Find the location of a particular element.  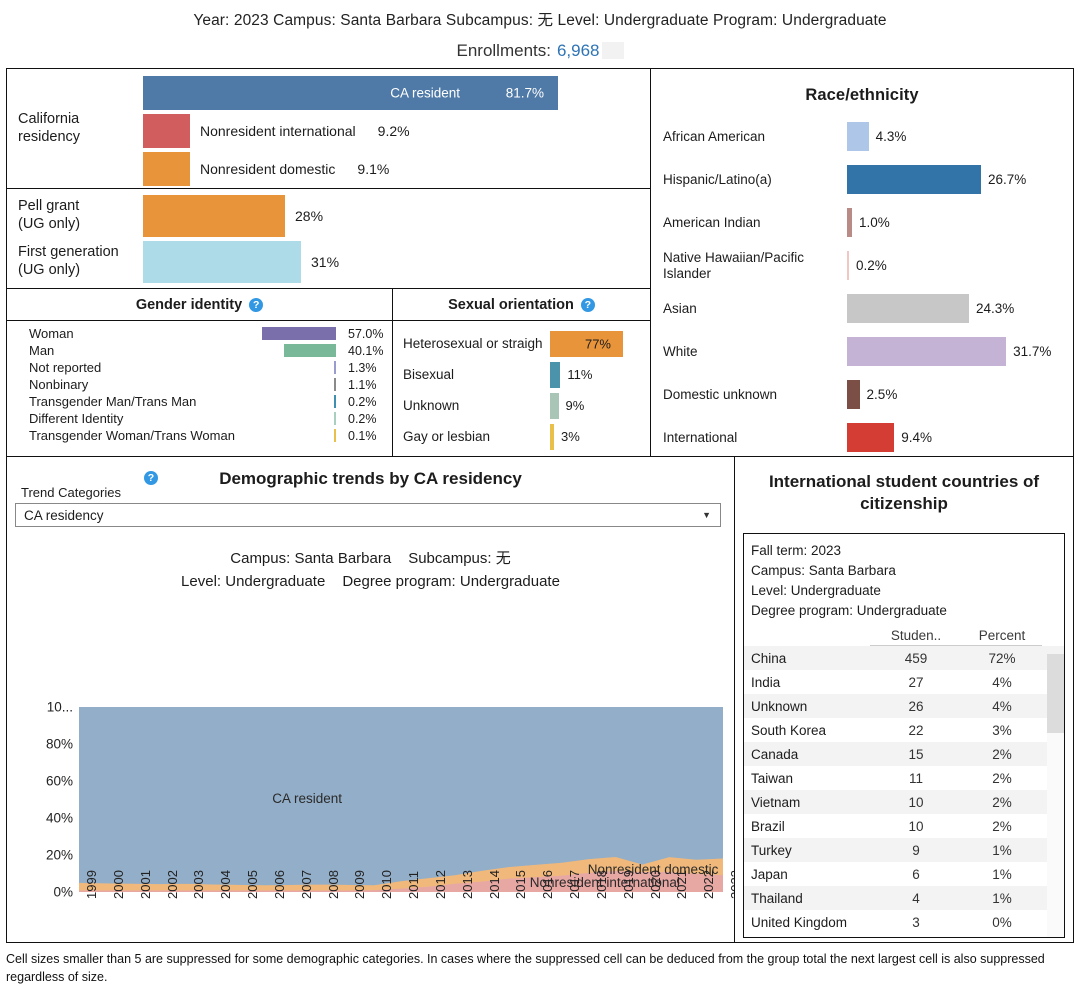

gender-identity-row: Transgender Woman/Trans Woman 0.1% is located at coordinates (199, 435).